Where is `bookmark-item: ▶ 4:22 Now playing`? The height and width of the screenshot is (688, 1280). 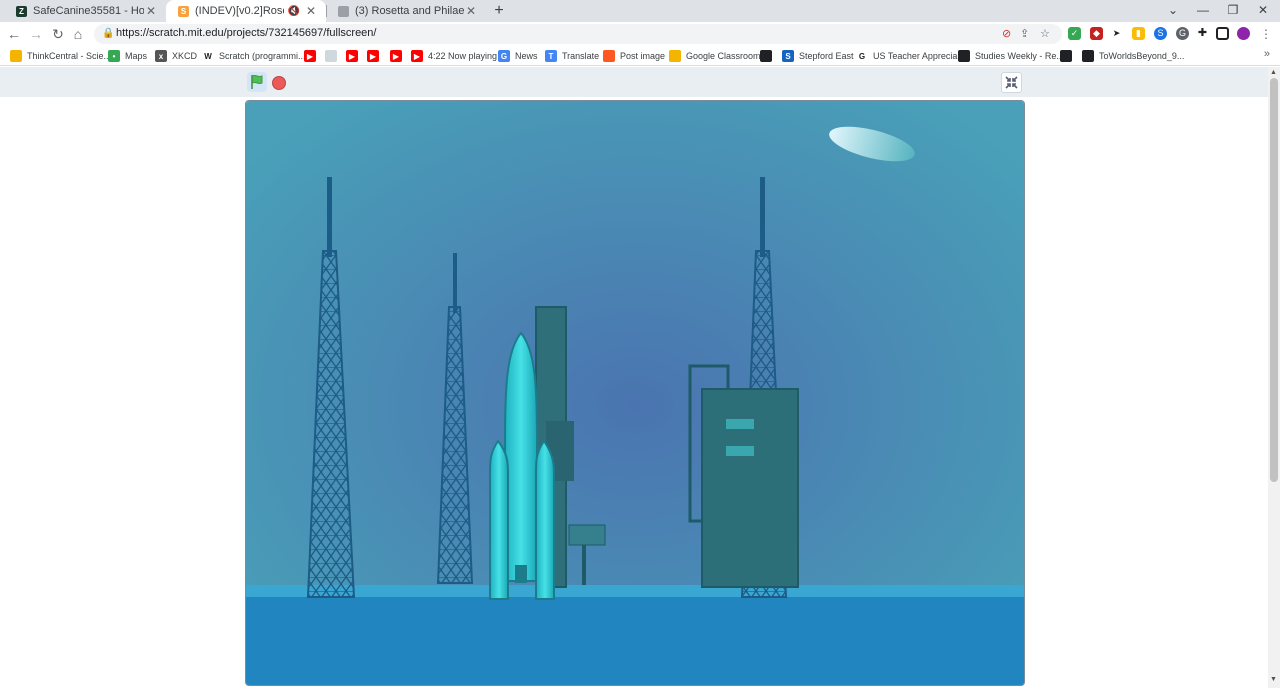
bookmark-item: ▶ 4:22 Now playing is located at coordinates (454, 56).